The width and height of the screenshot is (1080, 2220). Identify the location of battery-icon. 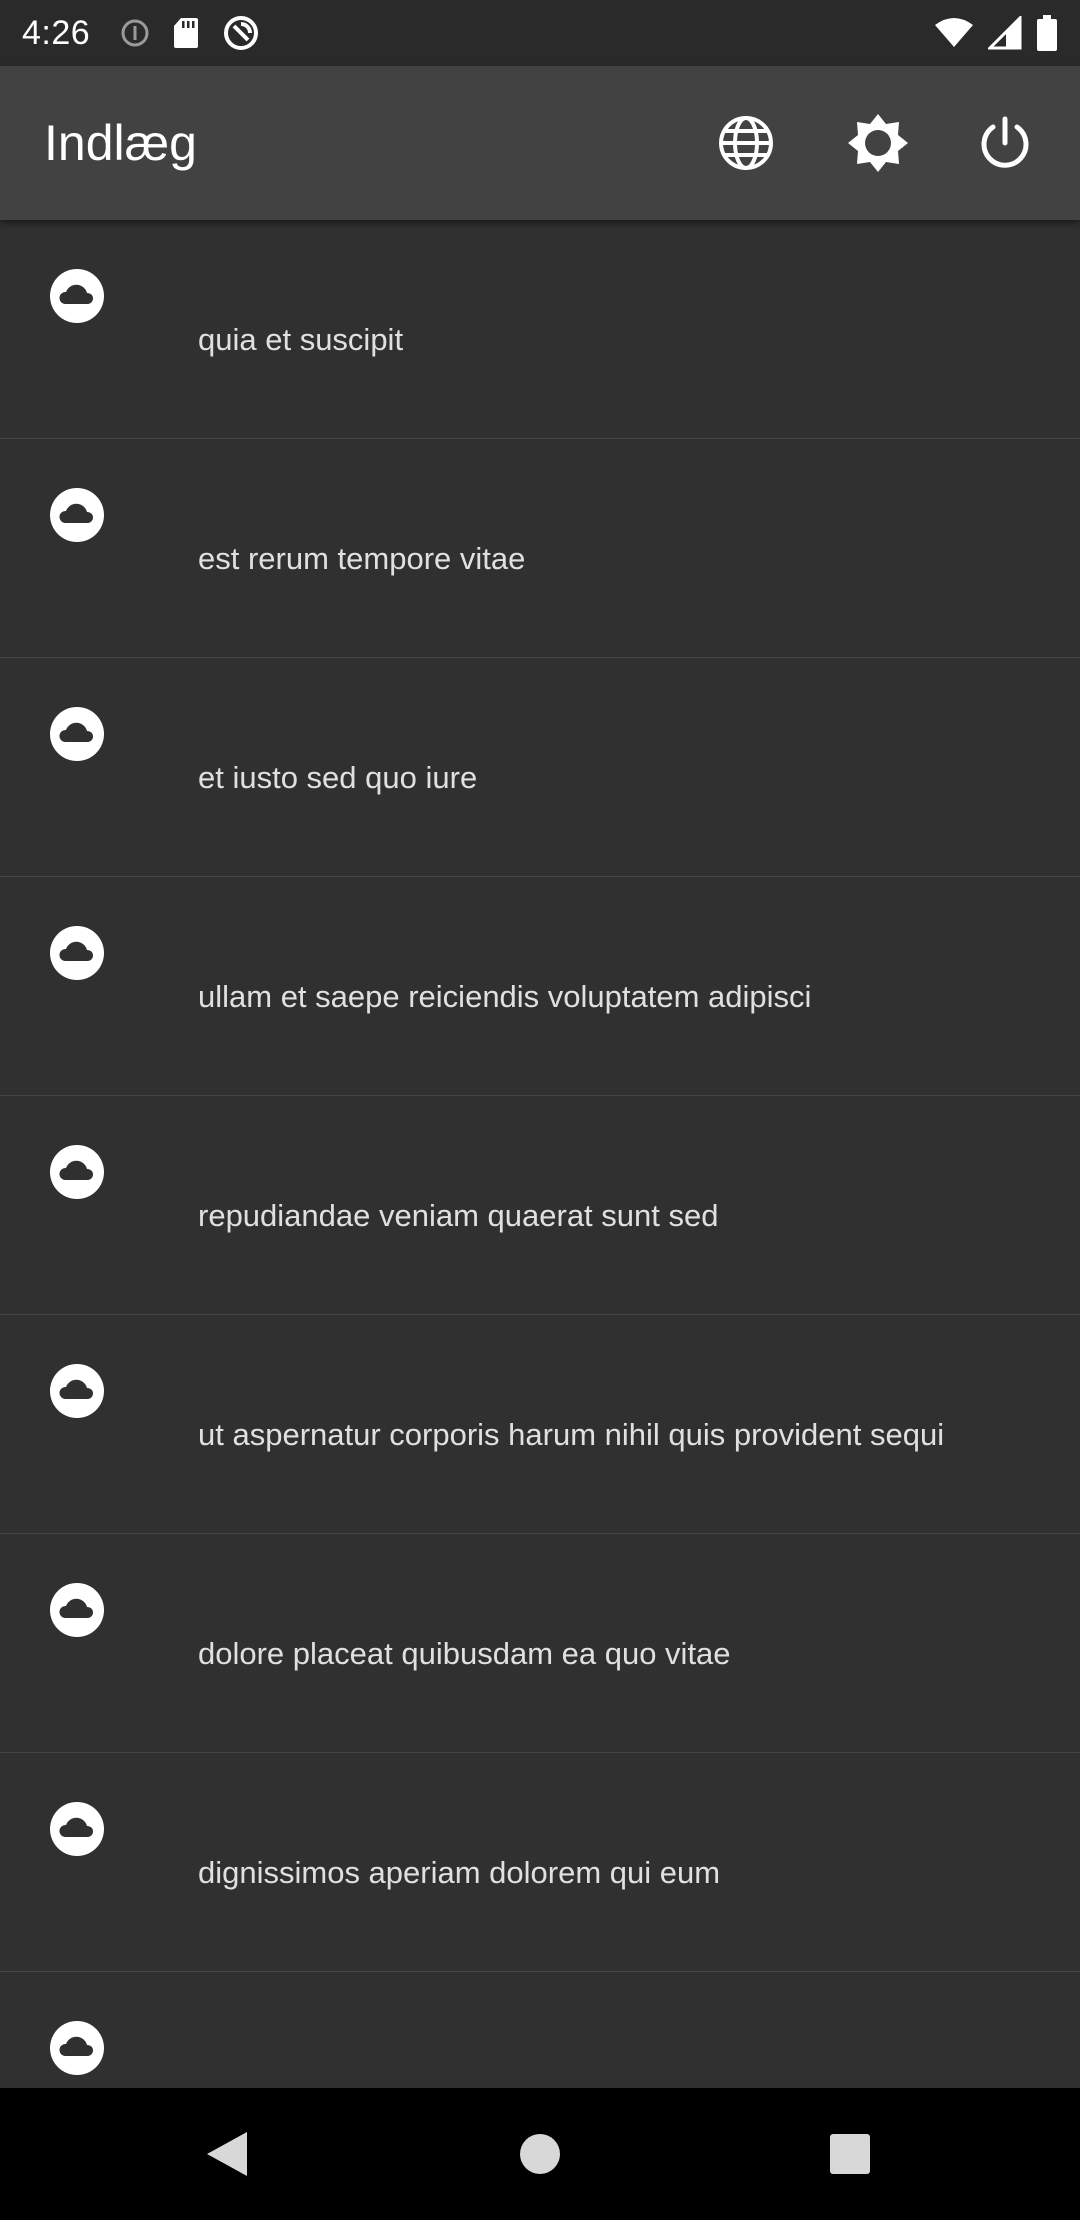
(1047, 33).